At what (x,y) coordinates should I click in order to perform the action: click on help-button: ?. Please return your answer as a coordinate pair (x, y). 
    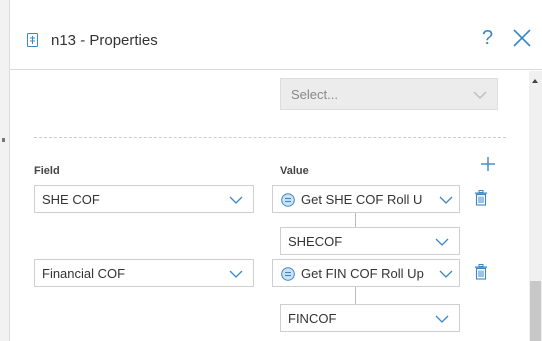
    Looking at the image, I should click on (490, 38).